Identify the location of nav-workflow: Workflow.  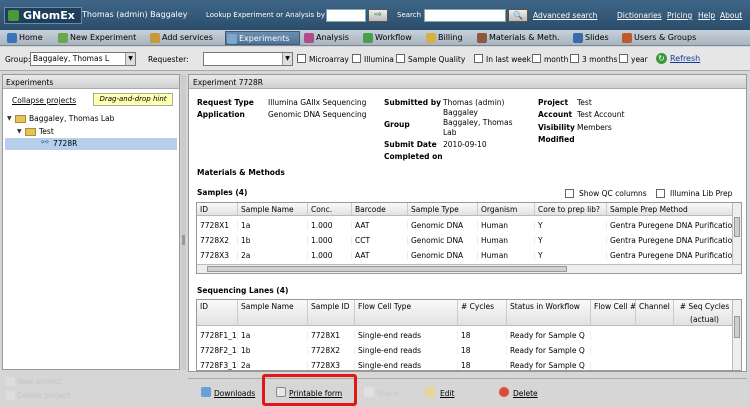
(387, 38).